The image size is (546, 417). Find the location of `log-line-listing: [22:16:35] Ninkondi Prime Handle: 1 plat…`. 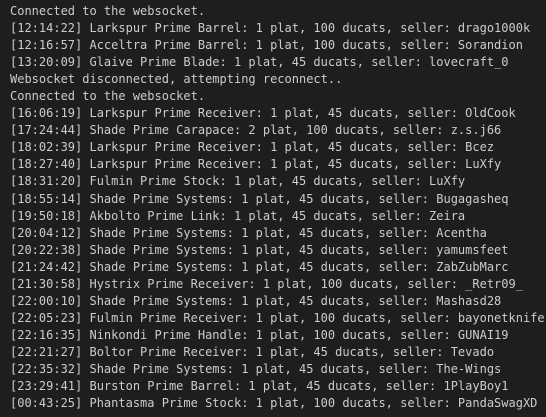

log-line-listing: [22:16:35] Ninkondi Prime Handle: 1 plat… is located at coordinates (259, 334).